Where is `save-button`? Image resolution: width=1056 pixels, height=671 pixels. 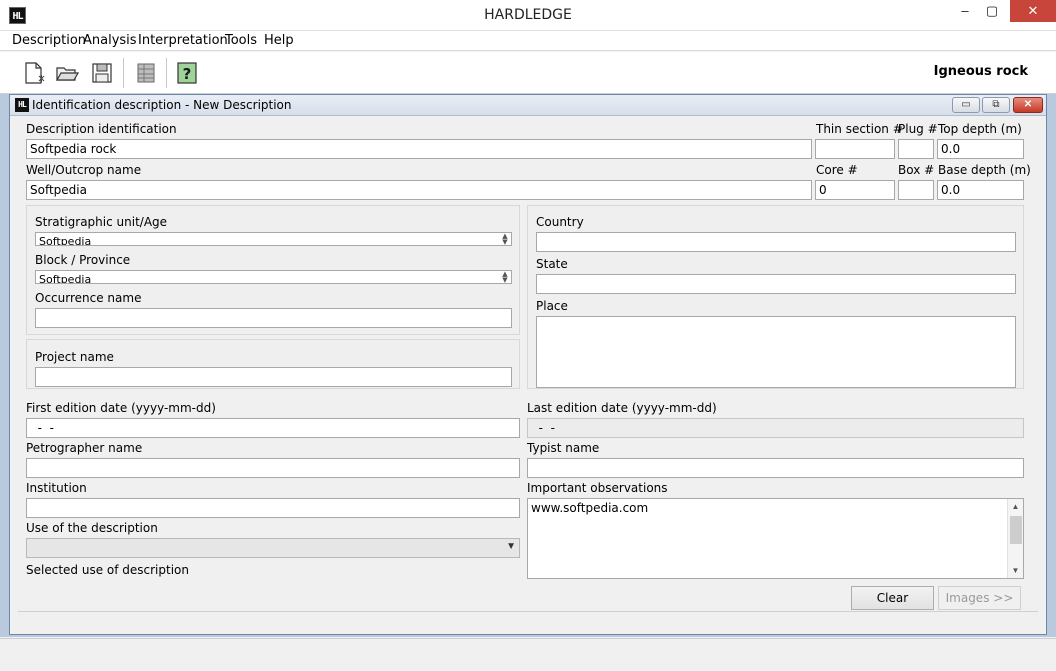
save-button is located at coordinates (102, 73).